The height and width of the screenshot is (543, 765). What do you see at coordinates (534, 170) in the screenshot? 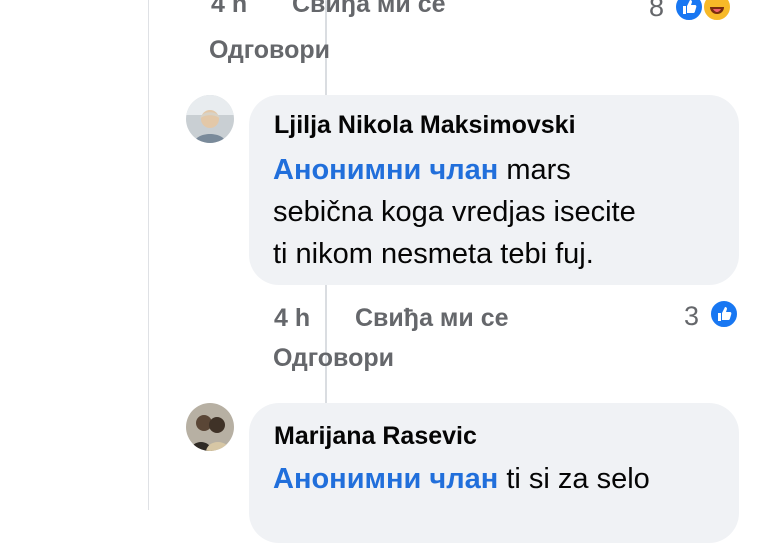
I see `comment-text: mars` at bounding box center [534, 170].